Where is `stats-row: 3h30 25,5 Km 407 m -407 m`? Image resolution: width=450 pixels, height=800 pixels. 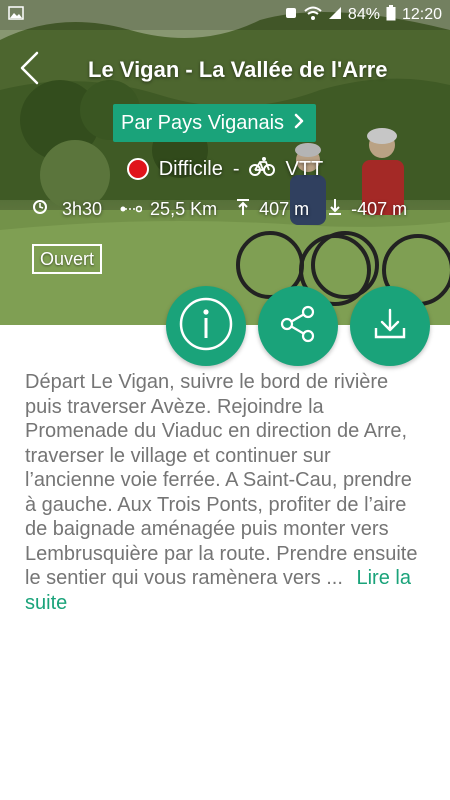 stats-row: 3h30 25,5 Km 407 m -407 m is located at coordinates (228, 209).